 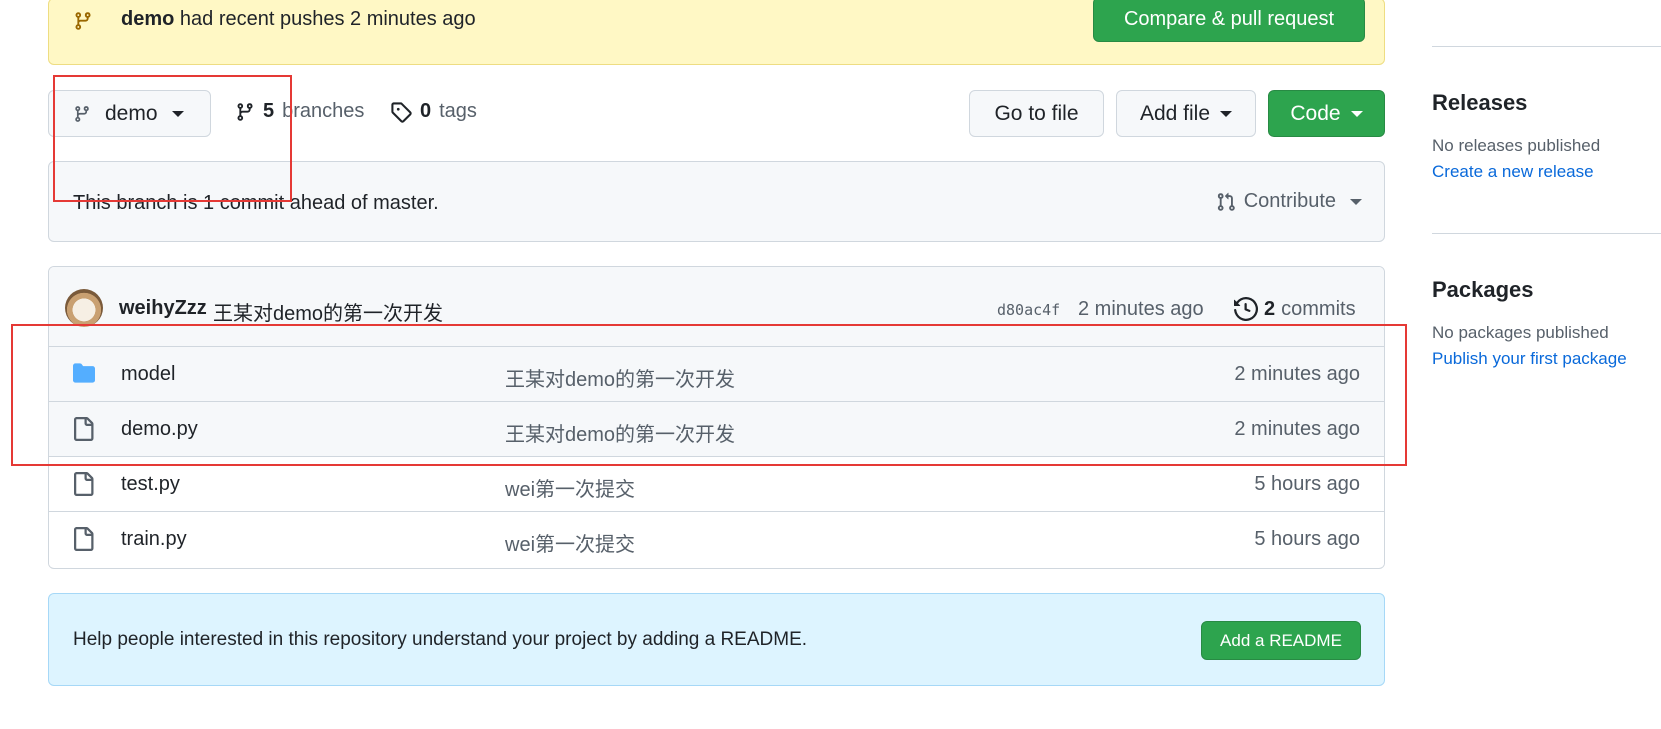 I want to click on releases-heading: Releases, so click(x=1546, y=103).